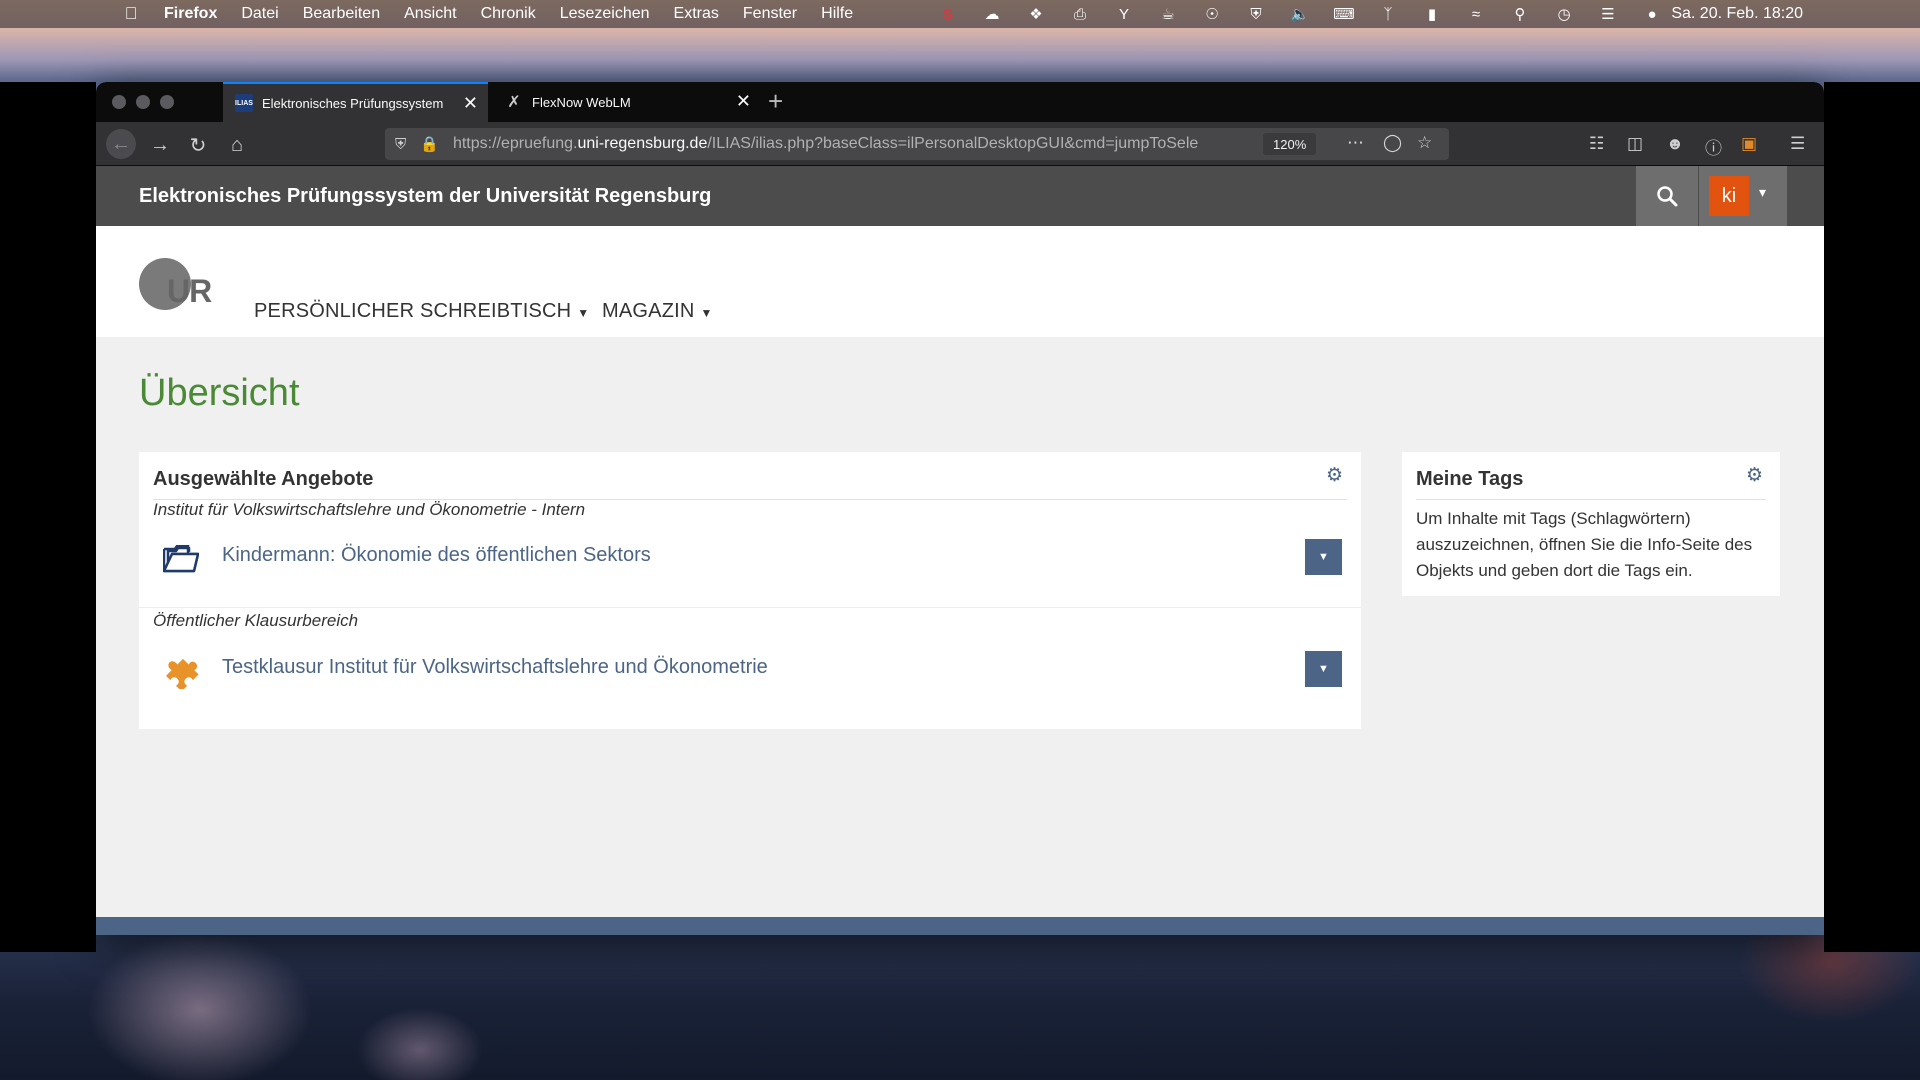 The image size is (1920, 1080). Describe the element at coordinates (244, 103) in the screenshot. I see `ilias-favicon-icon: ILIAS` at that location.